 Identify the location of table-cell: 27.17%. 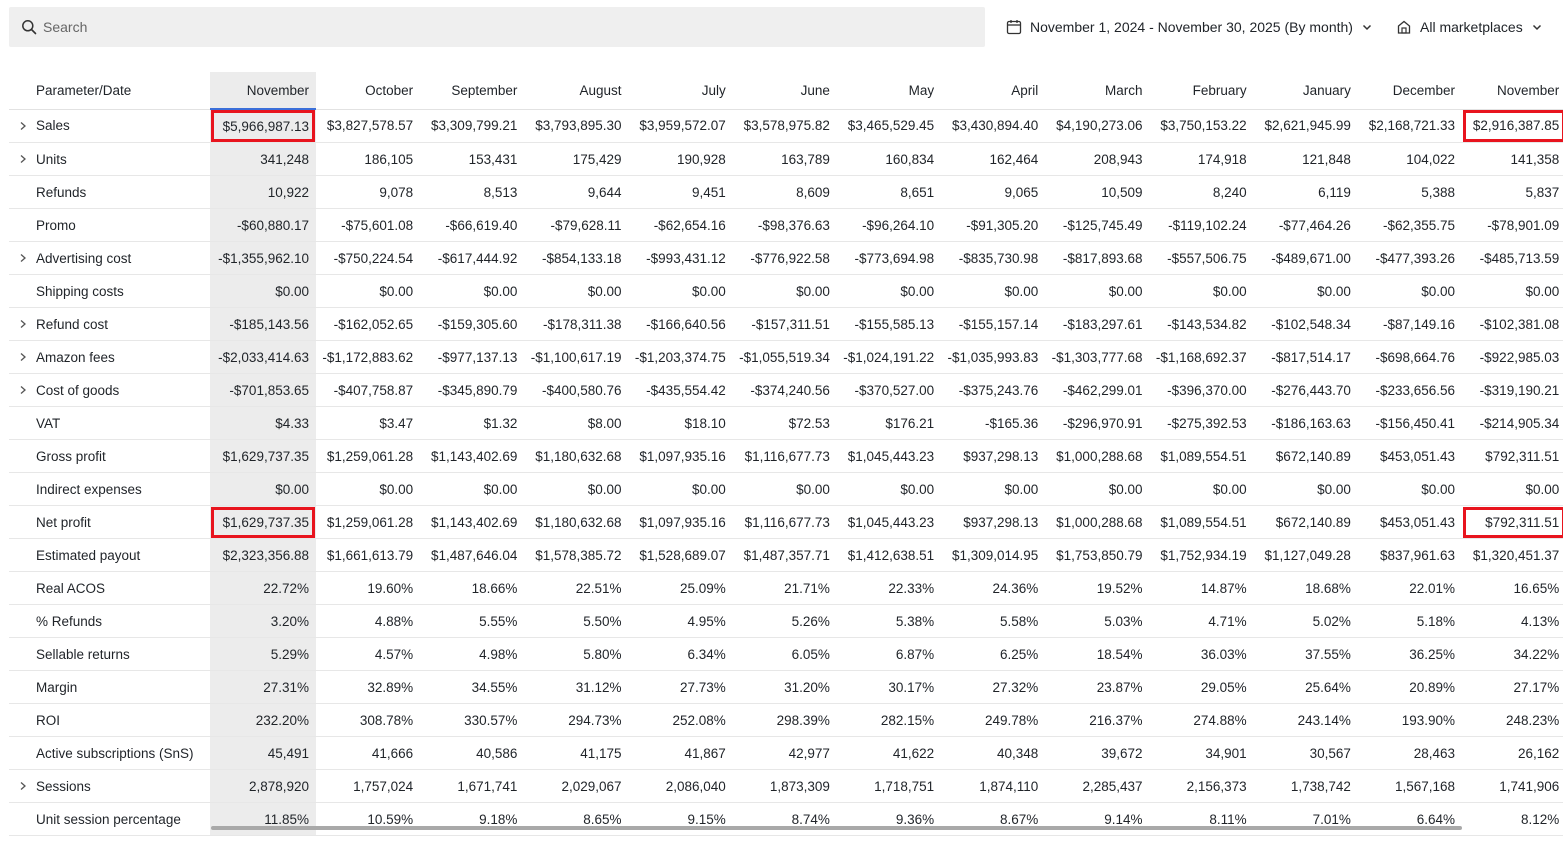
(1512, 687).